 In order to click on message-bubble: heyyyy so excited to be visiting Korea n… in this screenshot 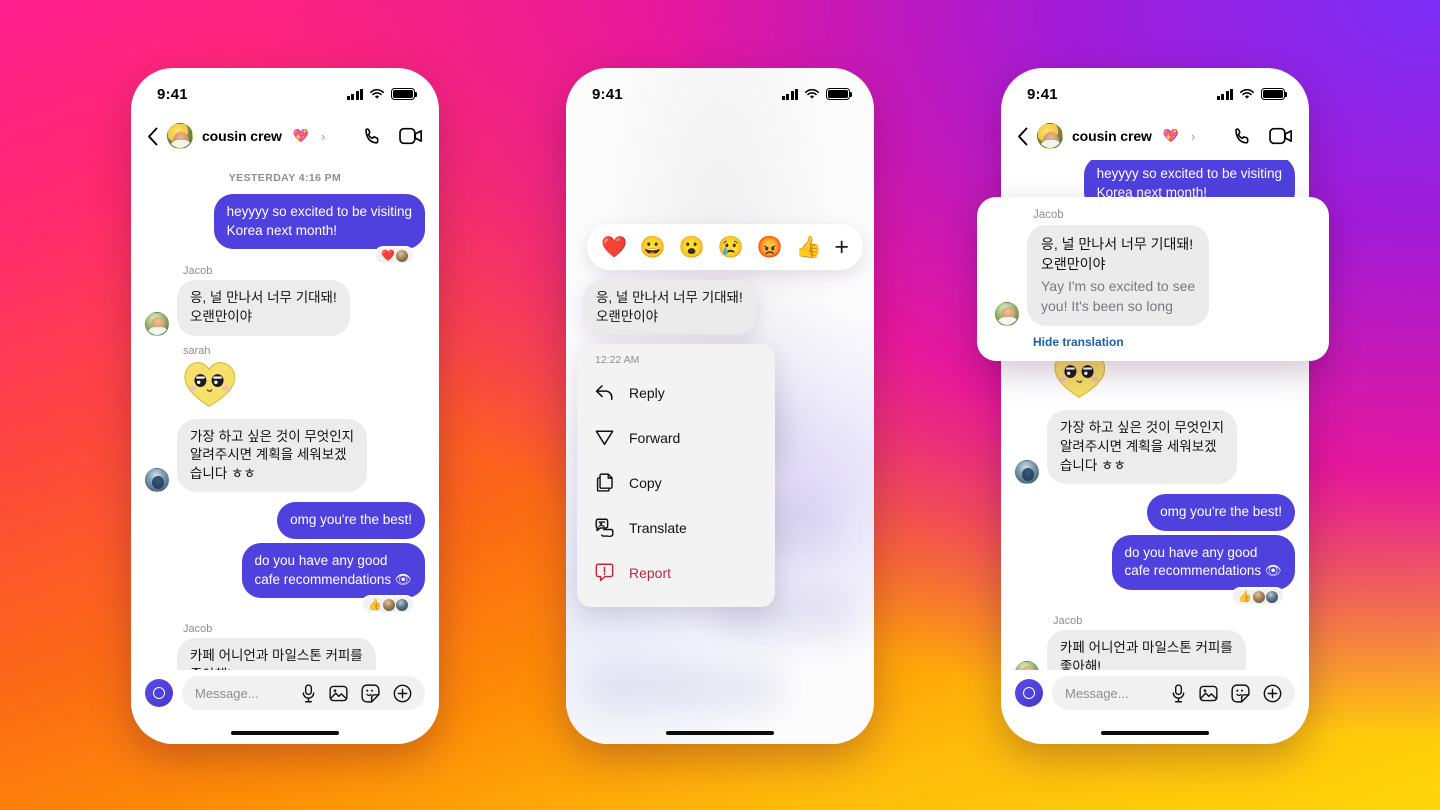, I will do `click(319, 222)`.